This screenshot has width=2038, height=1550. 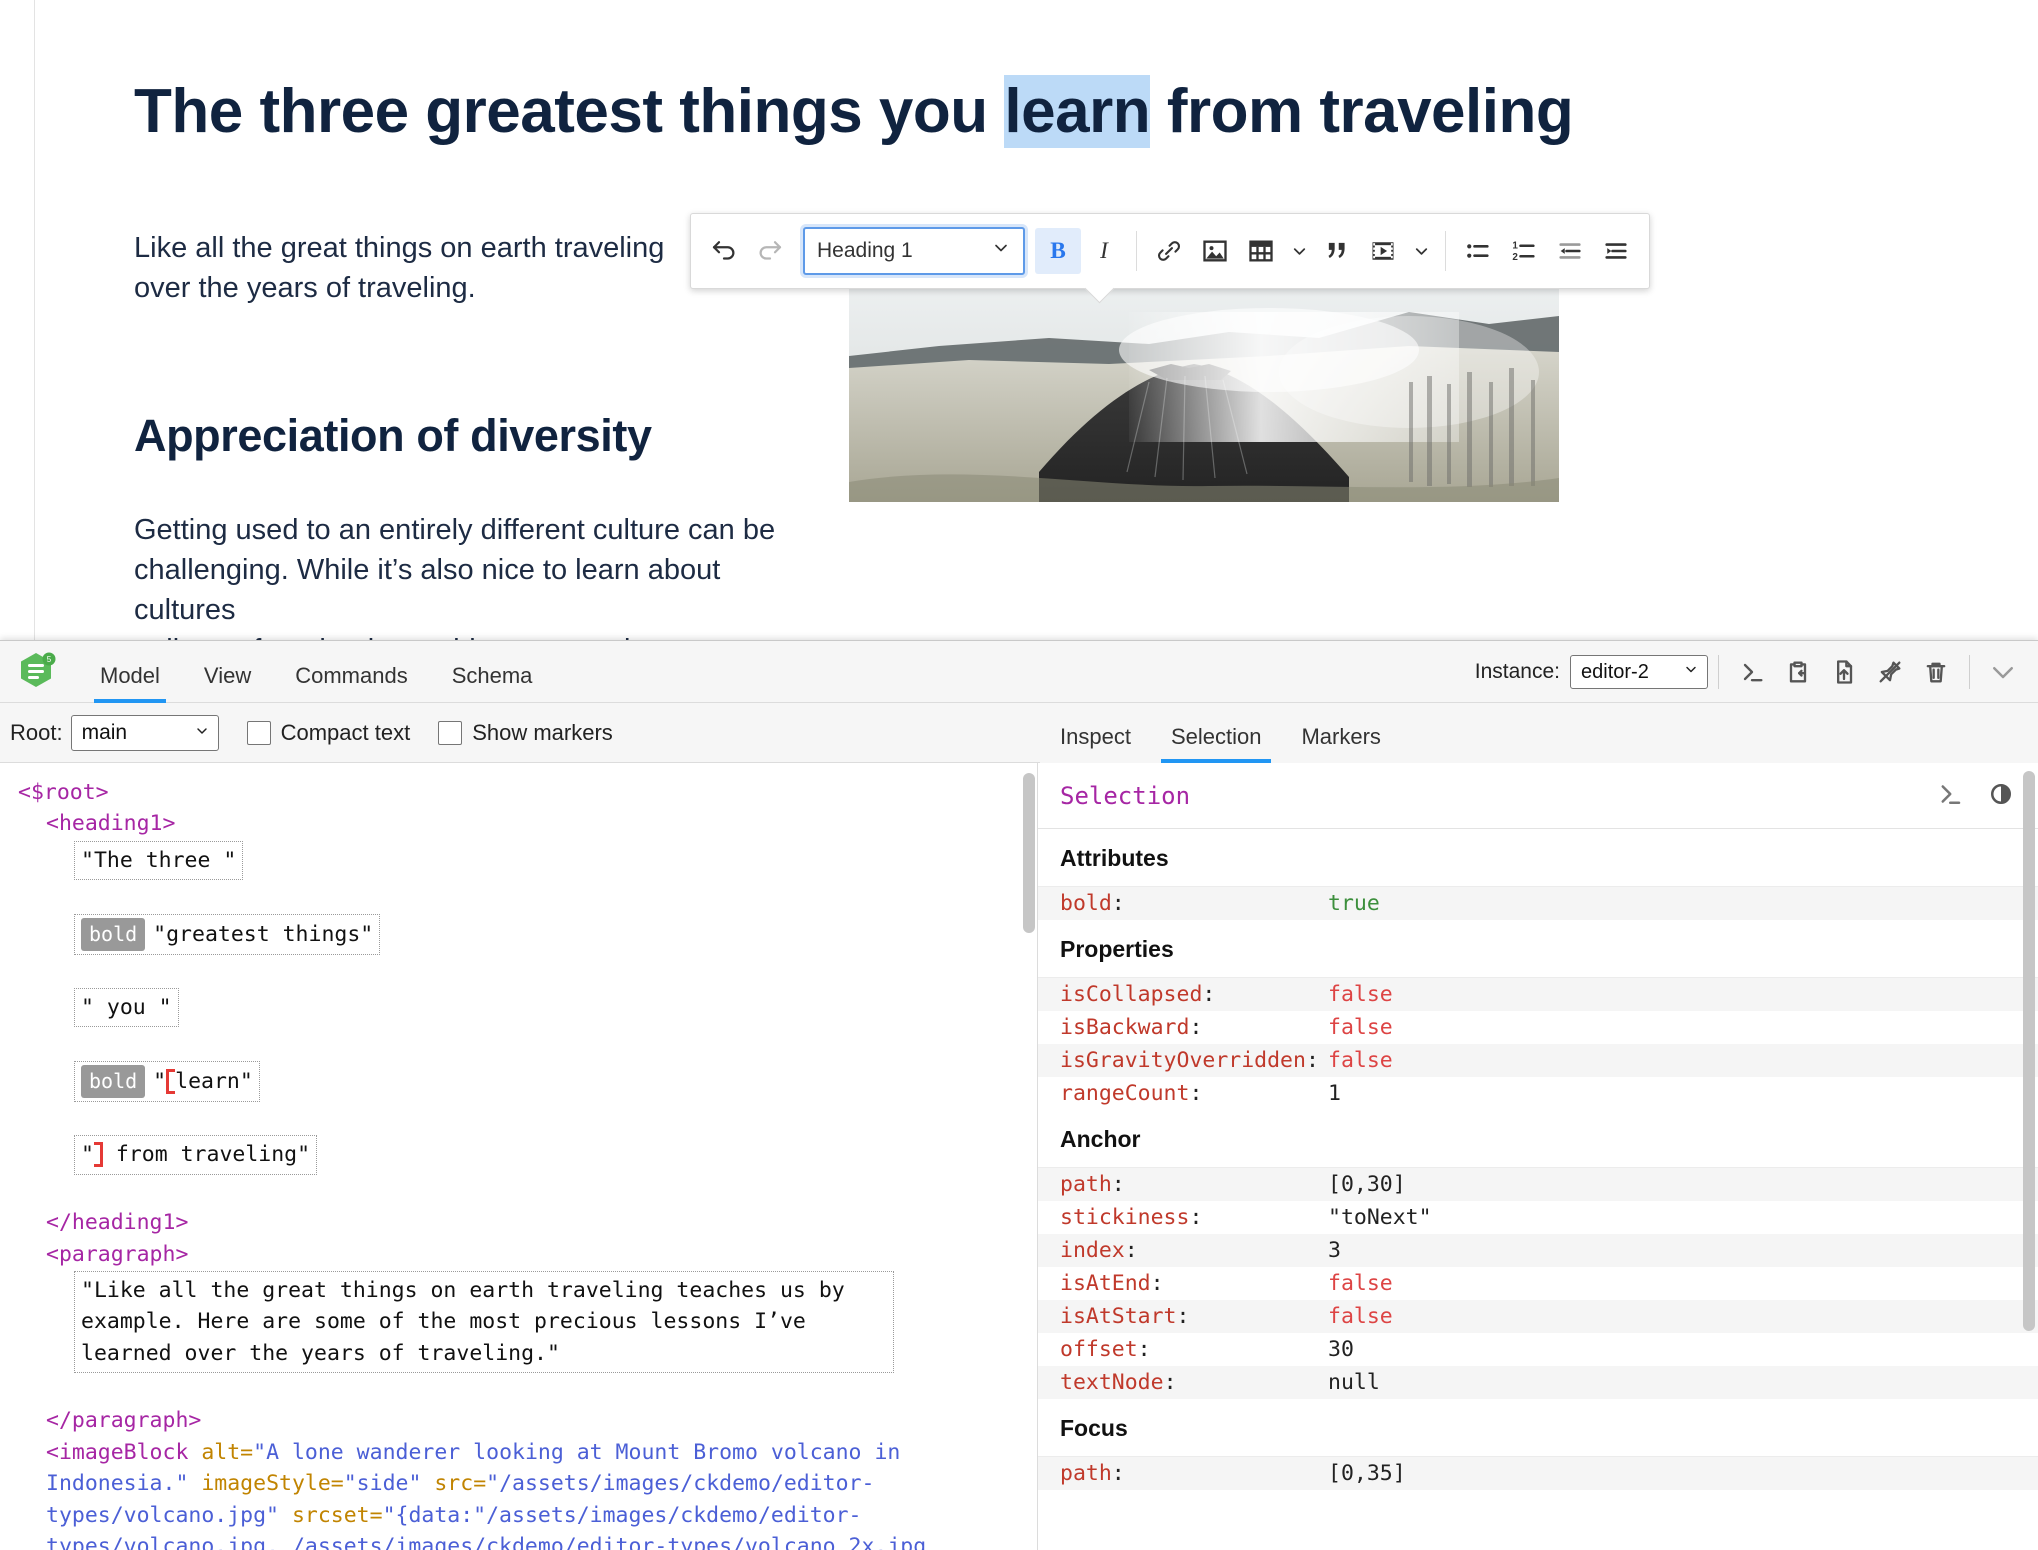 What do you see at coordinates (1515, 257) in the screenshot?
I see `svg-text: 2` at bounding box center [1515, 257].